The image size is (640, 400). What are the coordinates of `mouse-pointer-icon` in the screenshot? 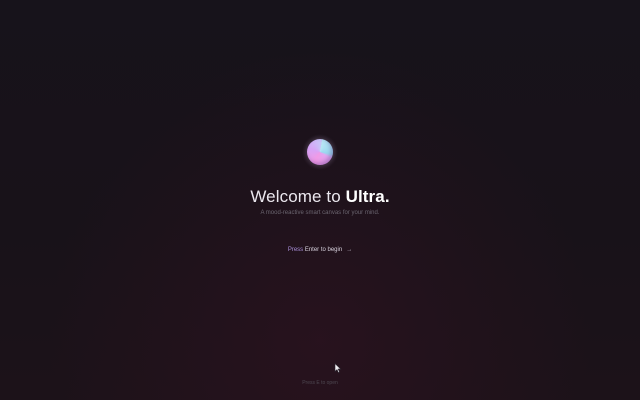 It's located at (338, 368).